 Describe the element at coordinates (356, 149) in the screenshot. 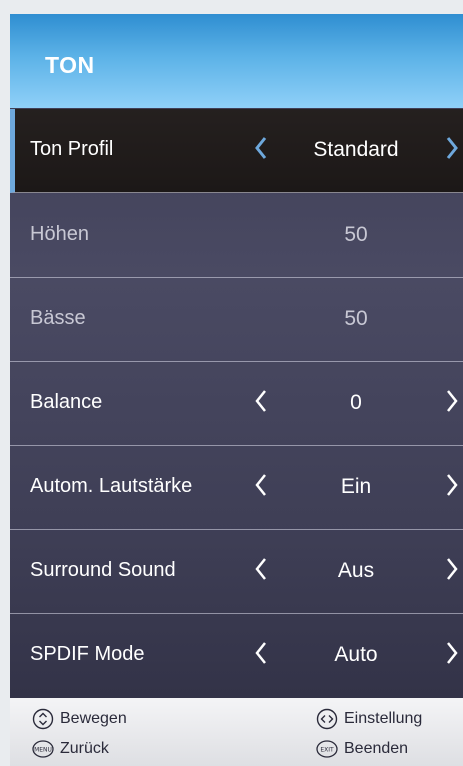

I see `row-value: Standard` at that location.